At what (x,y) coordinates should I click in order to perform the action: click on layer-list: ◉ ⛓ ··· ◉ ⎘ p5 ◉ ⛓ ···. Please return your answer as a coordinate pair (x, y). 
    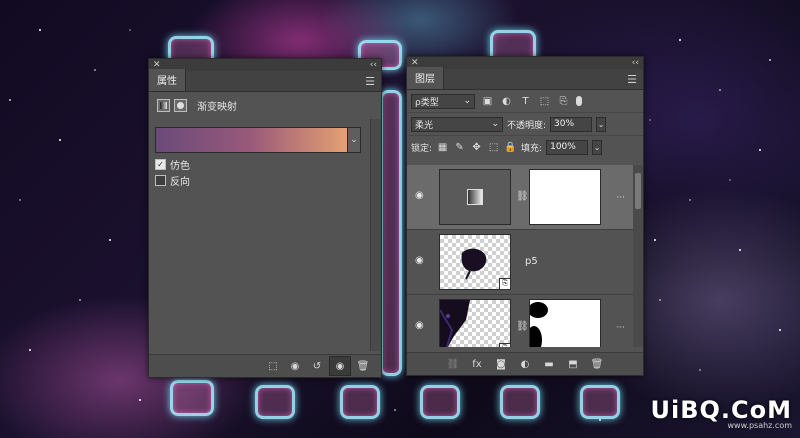
    Looking at the image, I should click on (525, 256).